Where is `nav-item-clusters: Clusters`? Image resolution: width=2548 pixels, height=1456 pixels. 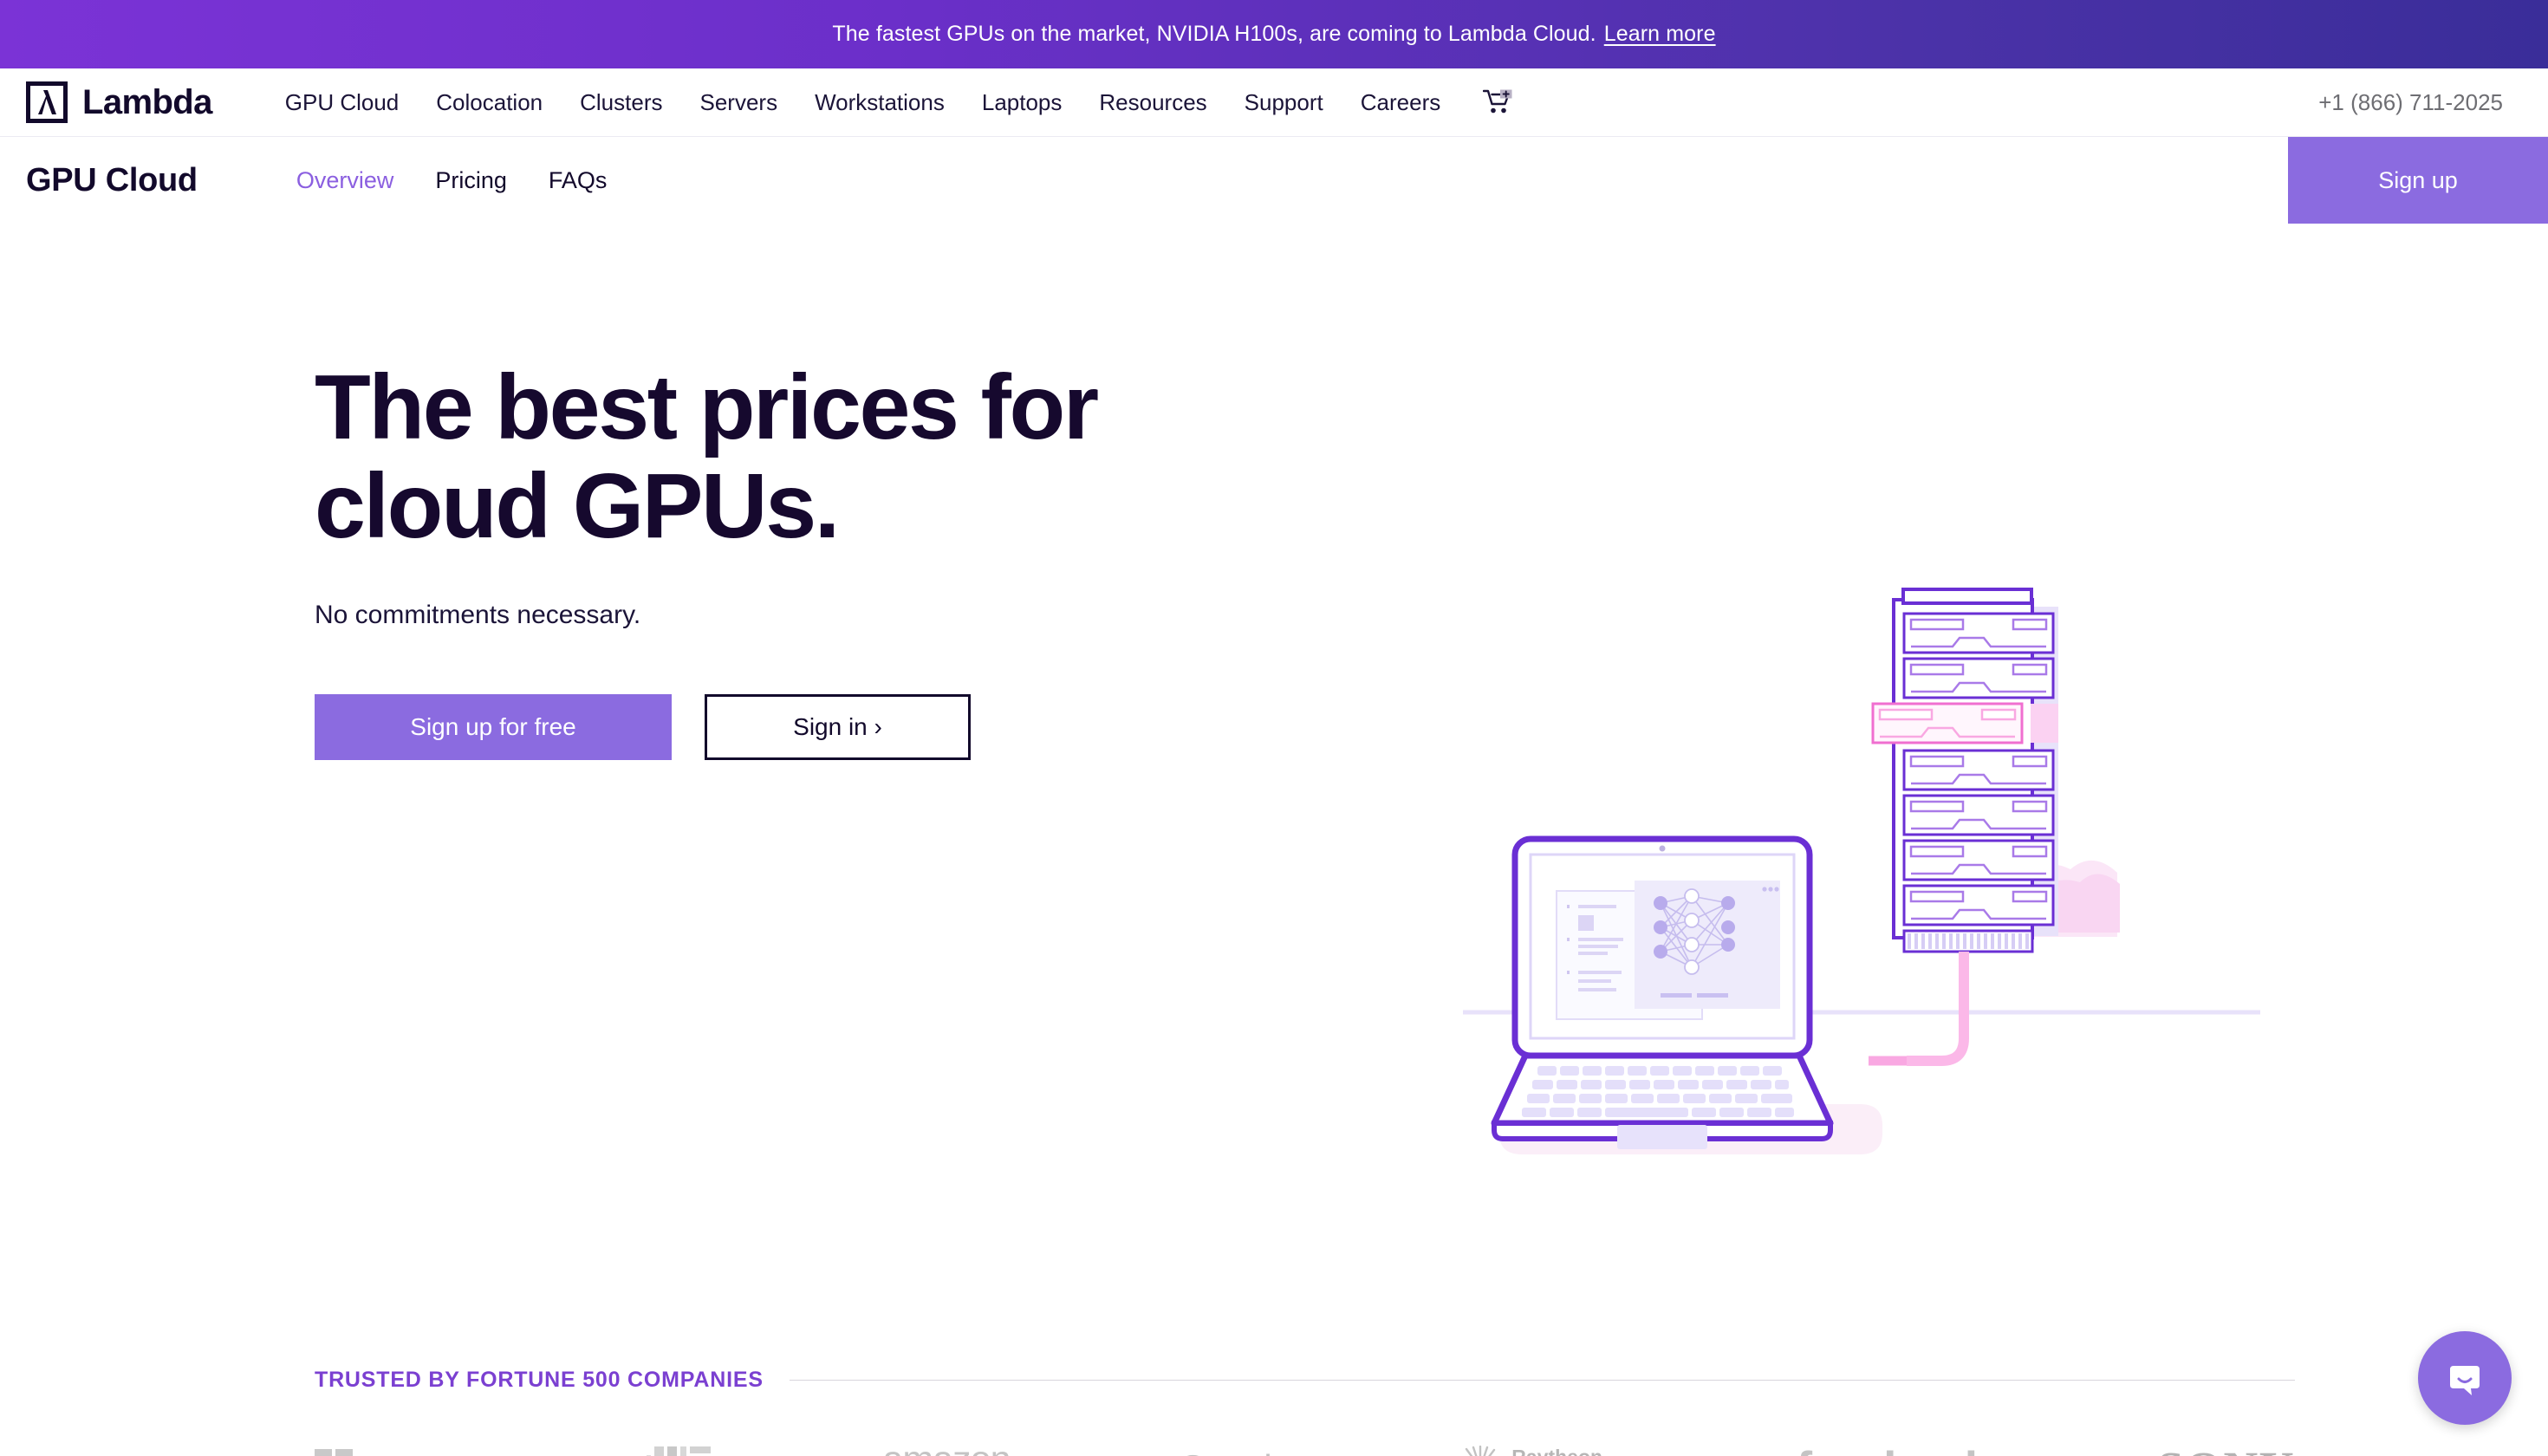
nav-item-clusters: Clusters is located at coordinates (621, 102).